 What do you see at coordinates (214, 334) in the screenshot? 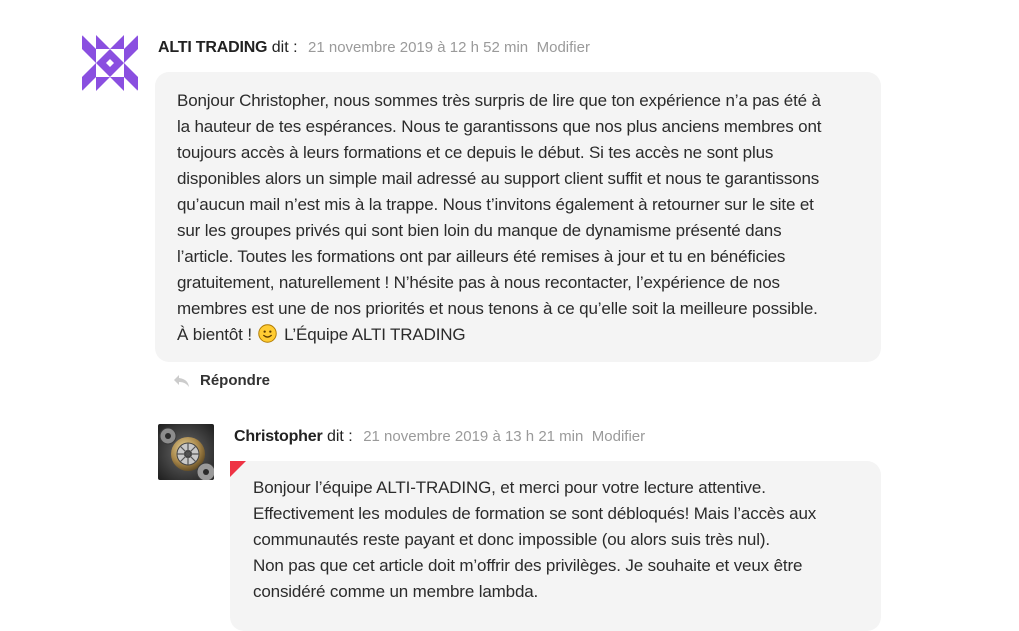
I see `closing-text: À bientôt !` at bounding box center [214, 334].